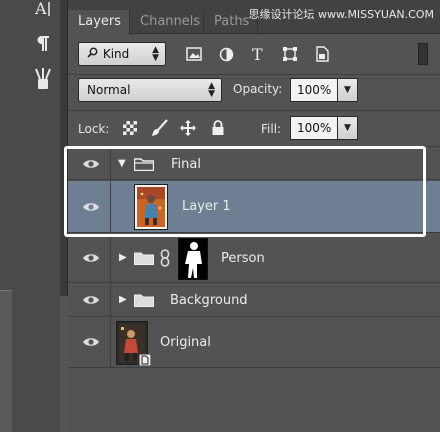 The height and width of the screenshot is (432, 440). What do you see at coordinates (209, 300) in the screenshot?
I see `layer-name: Background` at bounding box center [209, 300].